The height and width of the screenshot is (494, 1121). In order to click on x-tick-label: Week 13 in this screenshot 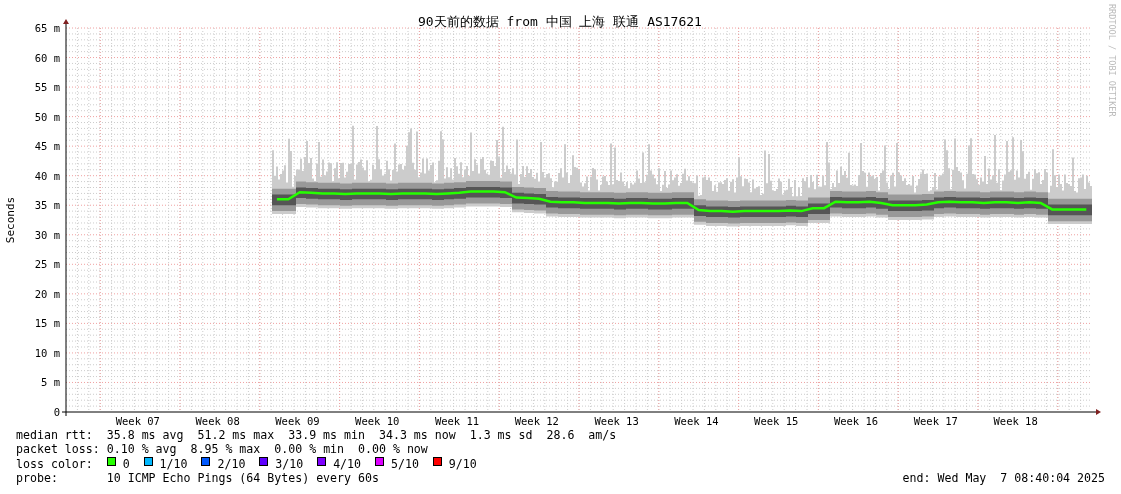, I will do `click(616, 421)`.